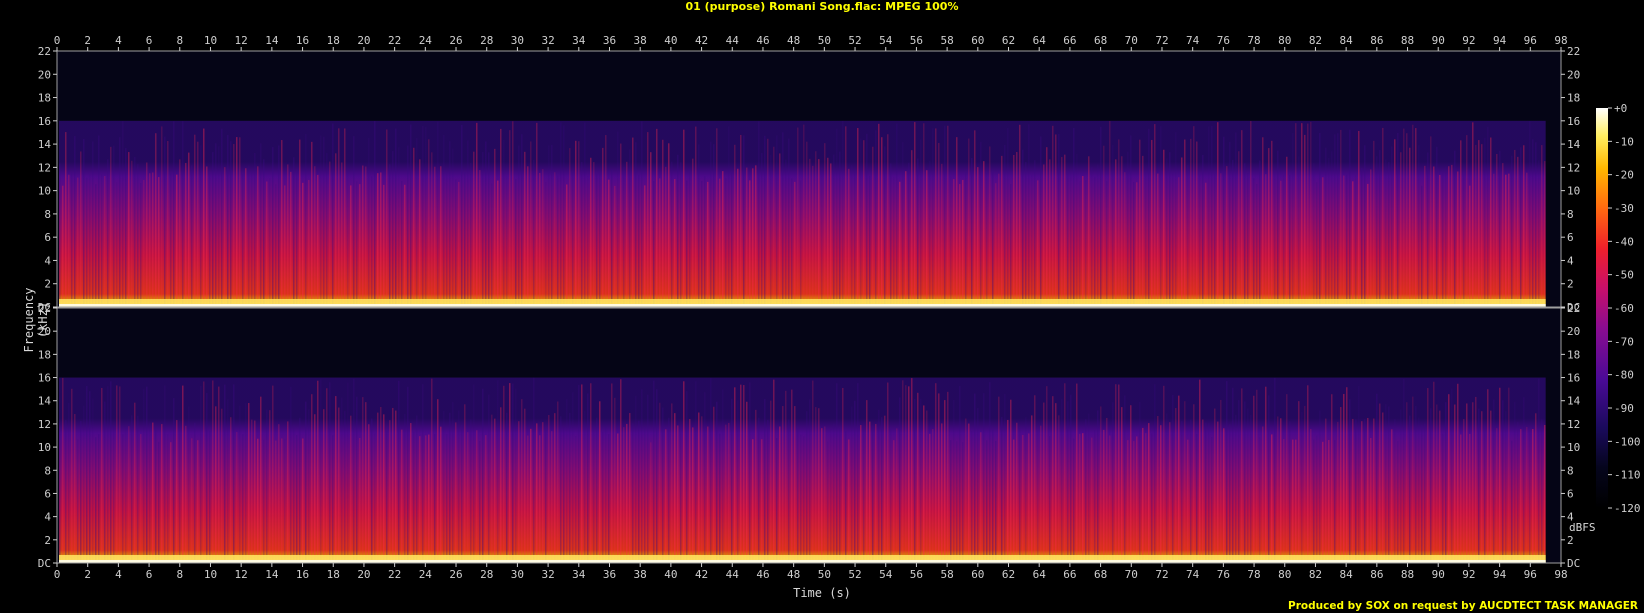 The width and height of the screenshot is (1644, 613). Describe the element at coordinates (1620, 108) in the screenshot. I see `colorbar-tick-label: +0` at that location.